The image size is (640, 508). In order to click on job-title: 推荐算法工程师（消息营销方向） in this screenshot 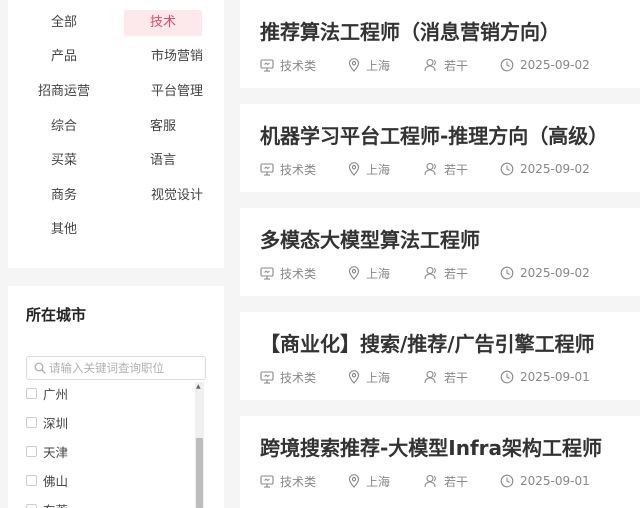, I will do `click(410, 30)`.